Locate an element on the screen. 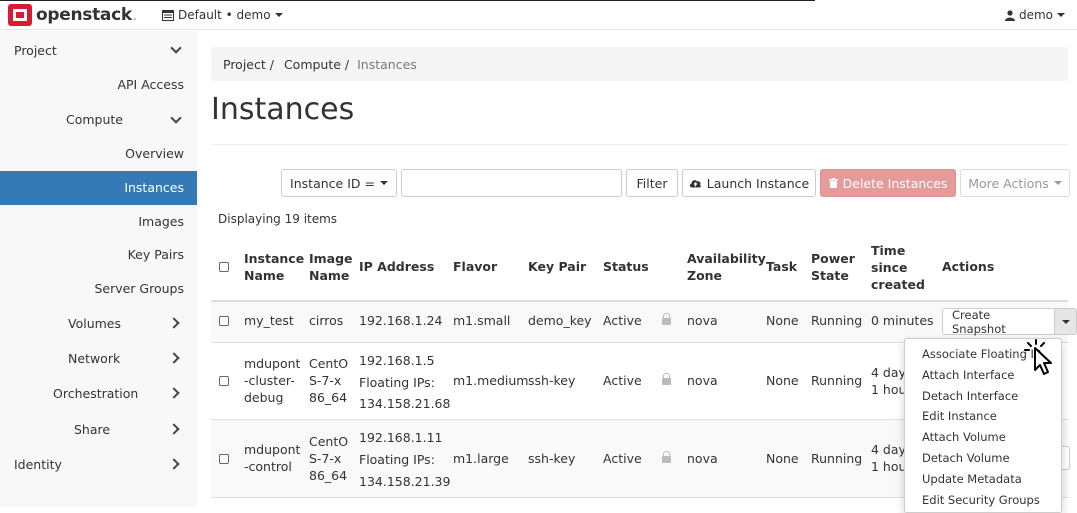  header-image-name: Image Name is located at coordinates (331, 267).